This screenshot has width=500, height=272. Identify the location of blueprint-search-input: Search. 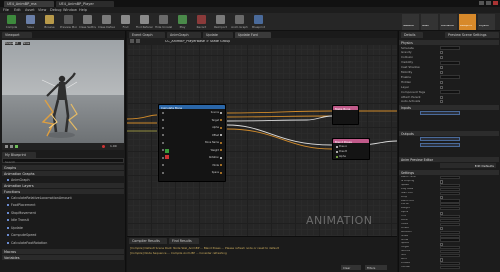
(63, 160).